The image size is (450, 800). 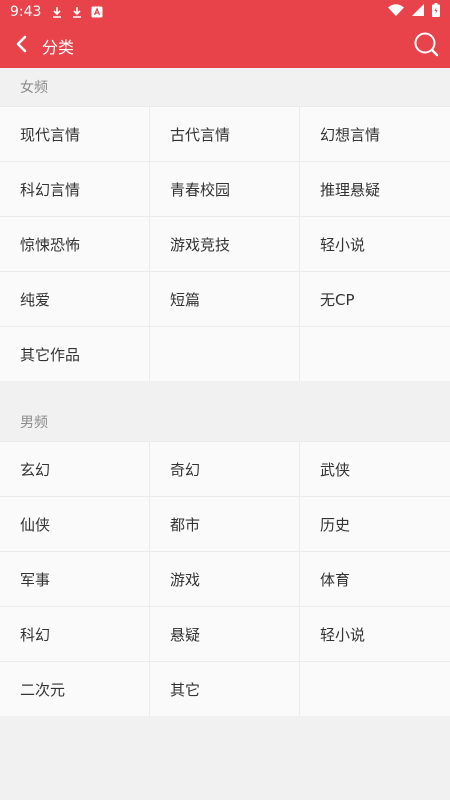 I want to click on app-bar: 分类, so click(x=225, y=46).